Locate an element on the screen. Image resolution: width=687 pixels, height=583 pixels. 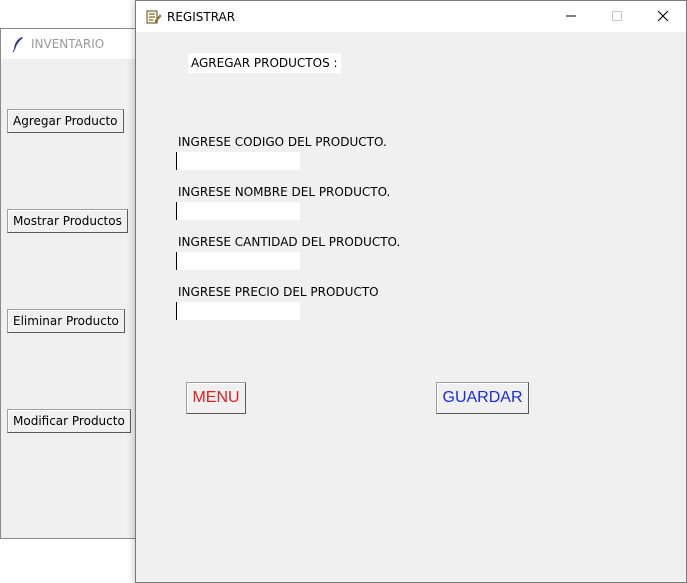
window-controls is located at coordinates (617, 16).